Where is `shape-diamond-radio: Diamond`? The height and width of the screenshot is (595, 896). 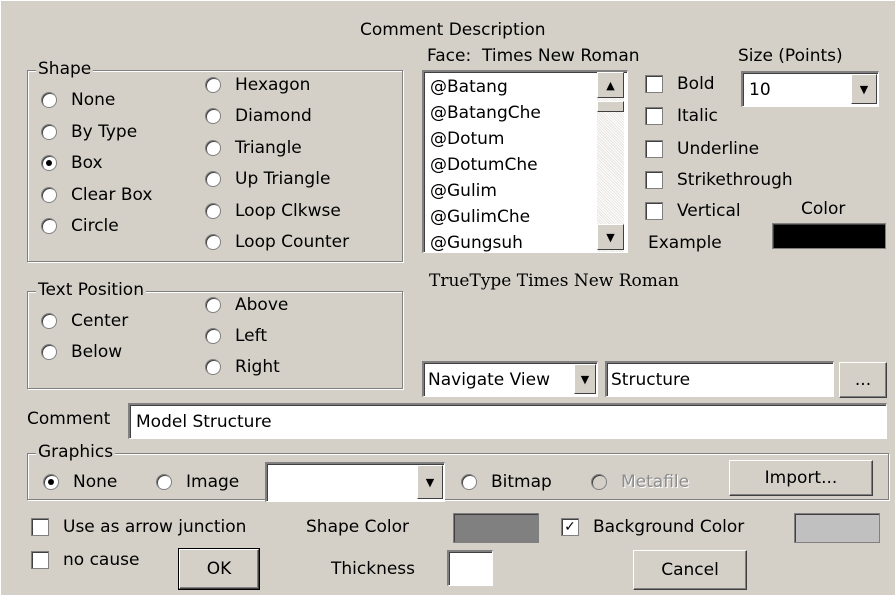
shape-diamond-radio: Diamond is located at coordinates (258, 116).